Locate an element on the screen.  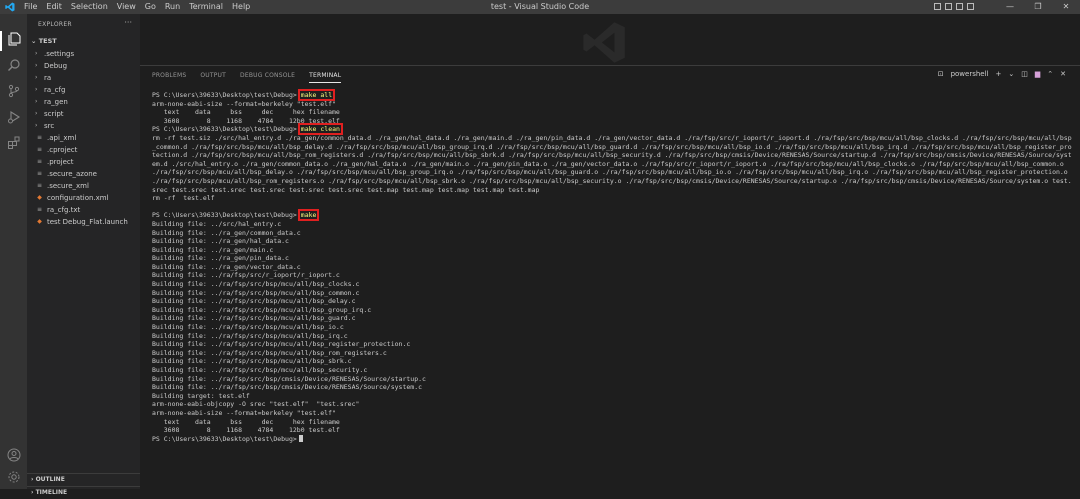
tree-item-label: .settings is located at coordinates (59, 54).